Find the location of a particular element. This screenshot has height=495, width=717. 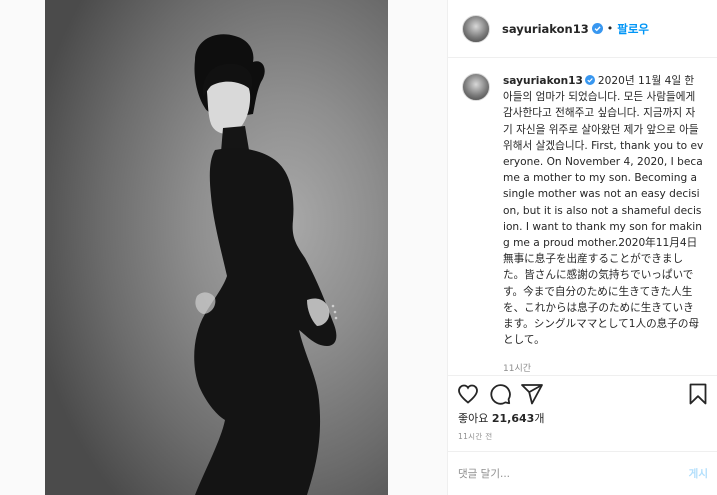

follow-button: 팔로우 is located at coordinates (633, 29).